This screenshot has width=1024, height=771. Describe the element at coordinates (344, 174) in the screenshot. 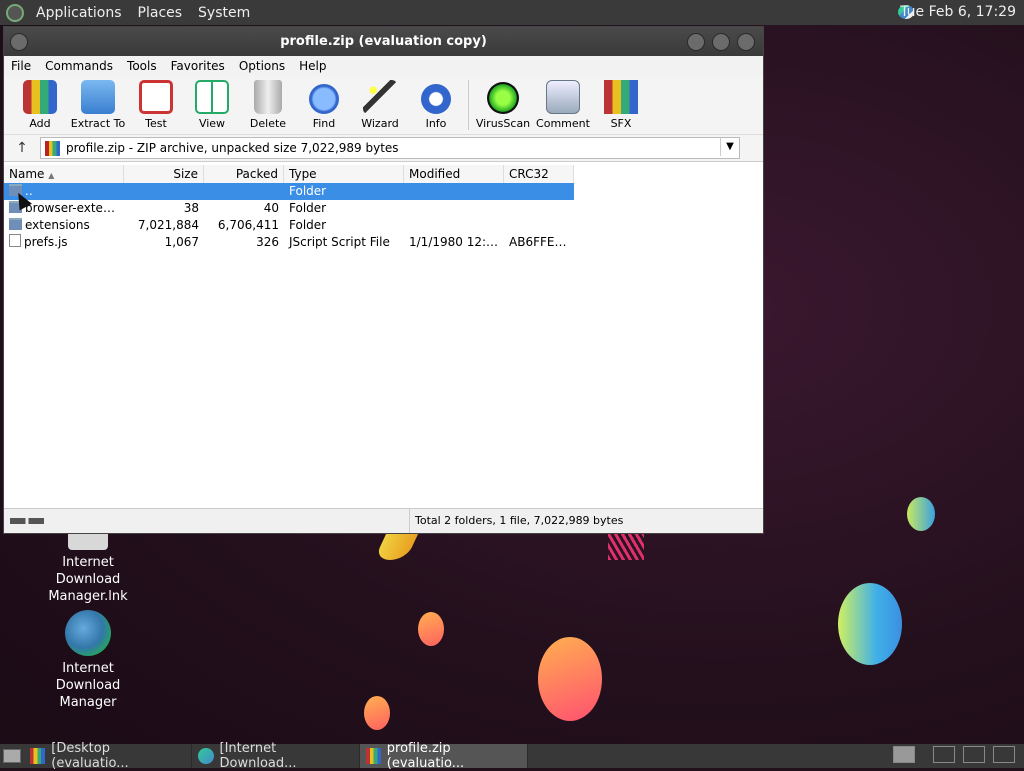

I see `col-type: Type` at that location.